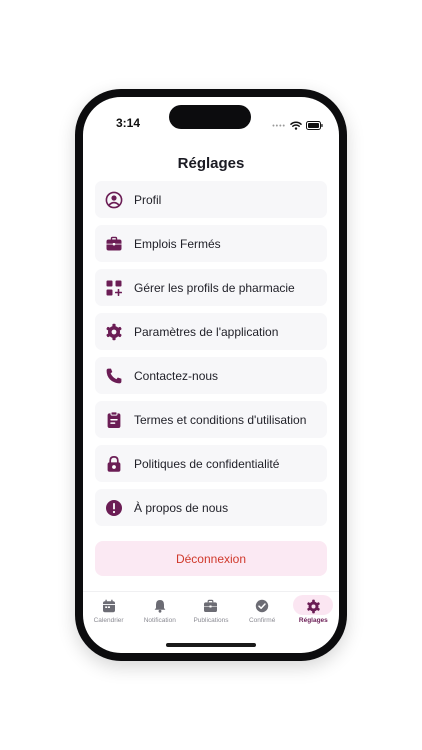 The height and width of the screenshot is (750, 422). I want to click on battery-icon, so click(314, 126).